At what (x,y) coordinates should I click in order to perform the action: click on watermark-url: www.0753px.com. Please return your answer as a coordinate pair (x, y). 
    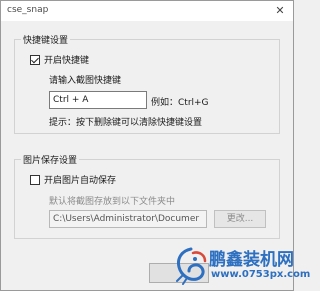
    Looking at the image, I should click on (261, 274).